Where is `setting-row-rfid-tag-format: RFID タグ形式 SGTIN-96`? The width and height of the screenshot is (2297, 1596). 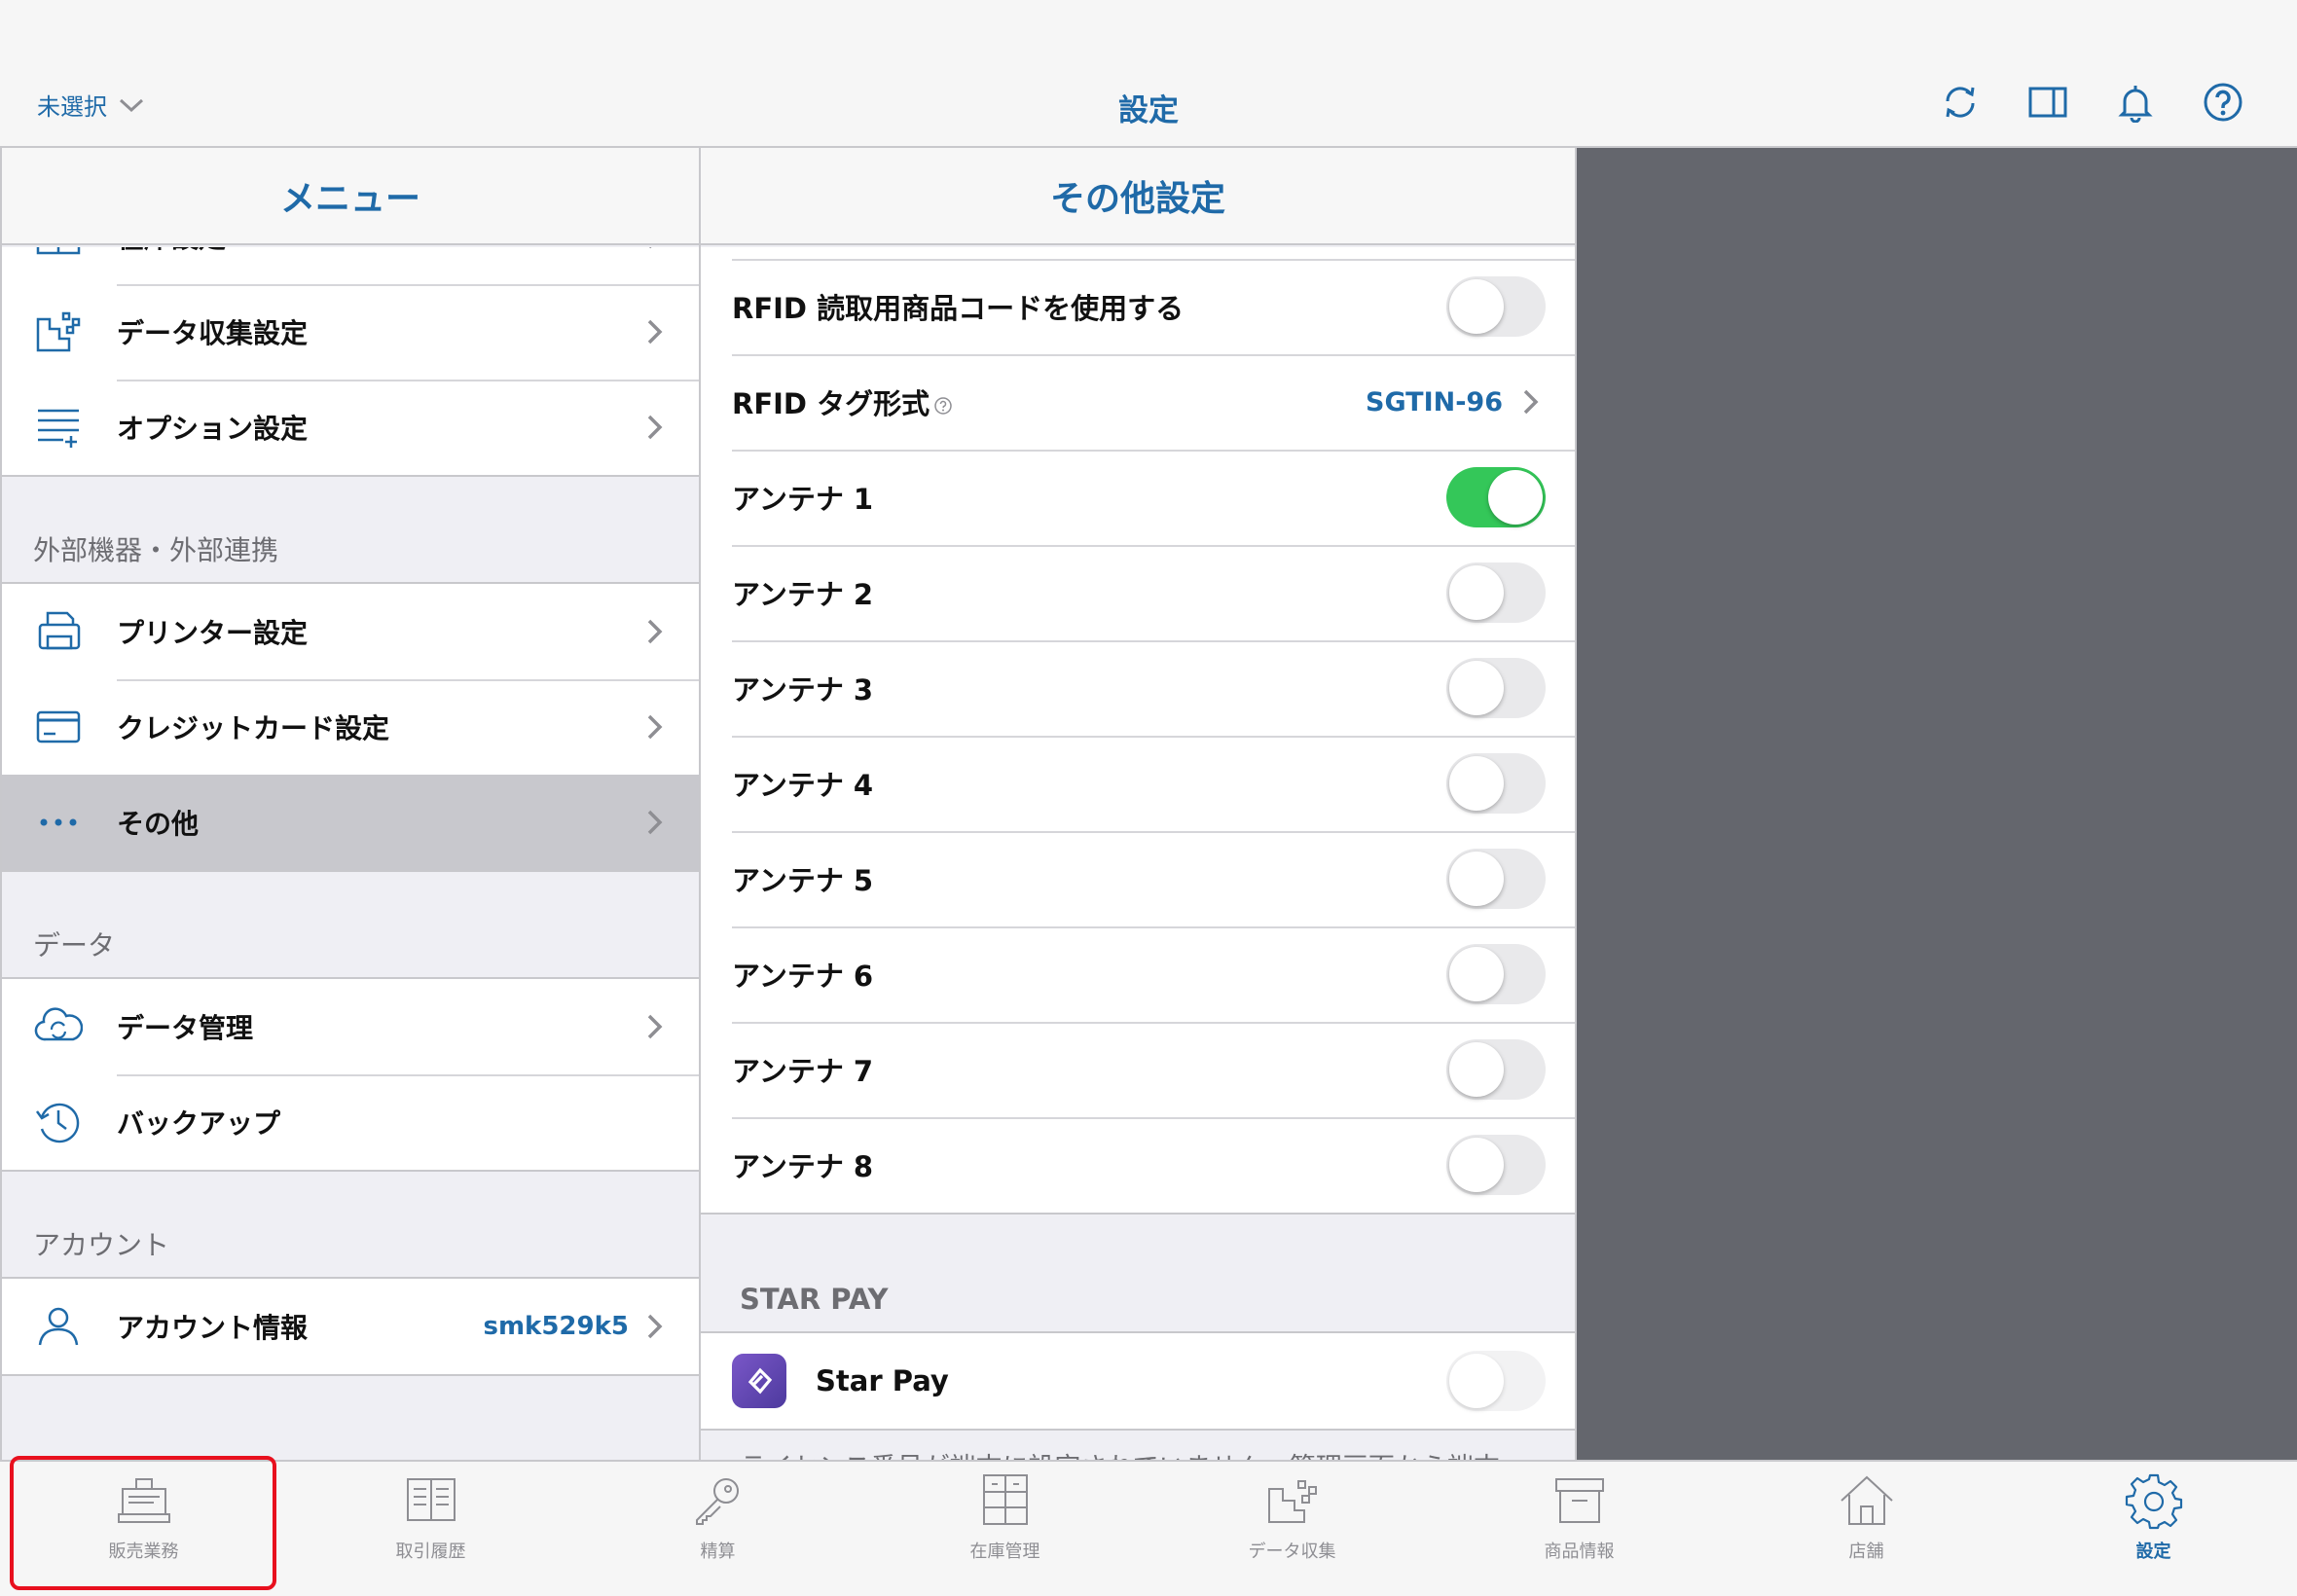
setting-row-rfid-tag-format: RFID タグ形式 SGTIN-96 is located at coordinates (1138, 402).